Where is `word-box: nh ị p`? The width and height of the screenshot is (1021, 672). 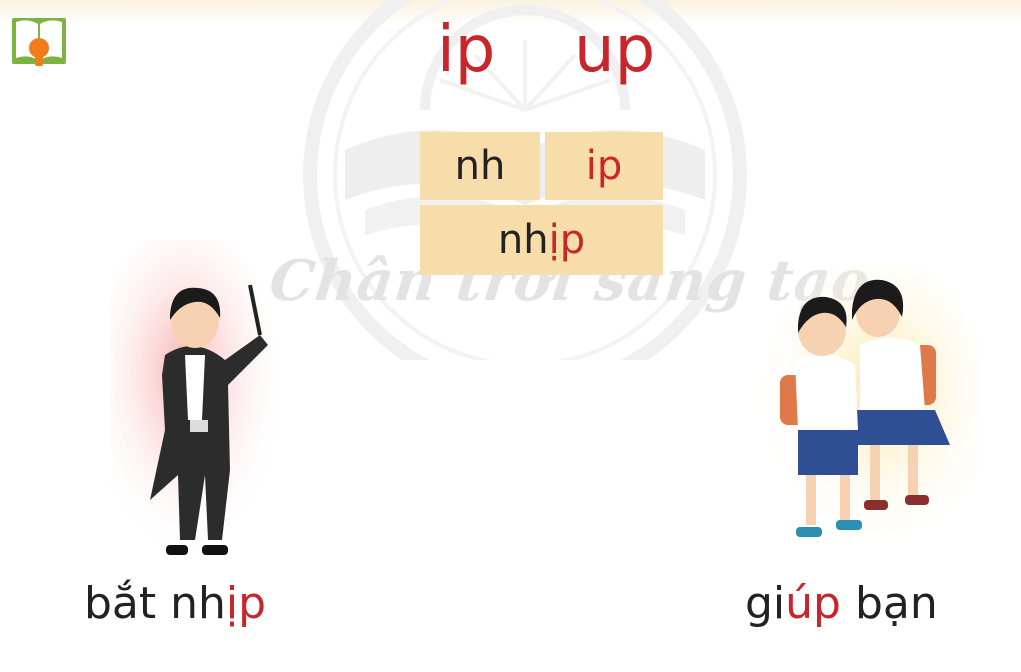 word-box: nh ị p is located at coordinates (541, 240).